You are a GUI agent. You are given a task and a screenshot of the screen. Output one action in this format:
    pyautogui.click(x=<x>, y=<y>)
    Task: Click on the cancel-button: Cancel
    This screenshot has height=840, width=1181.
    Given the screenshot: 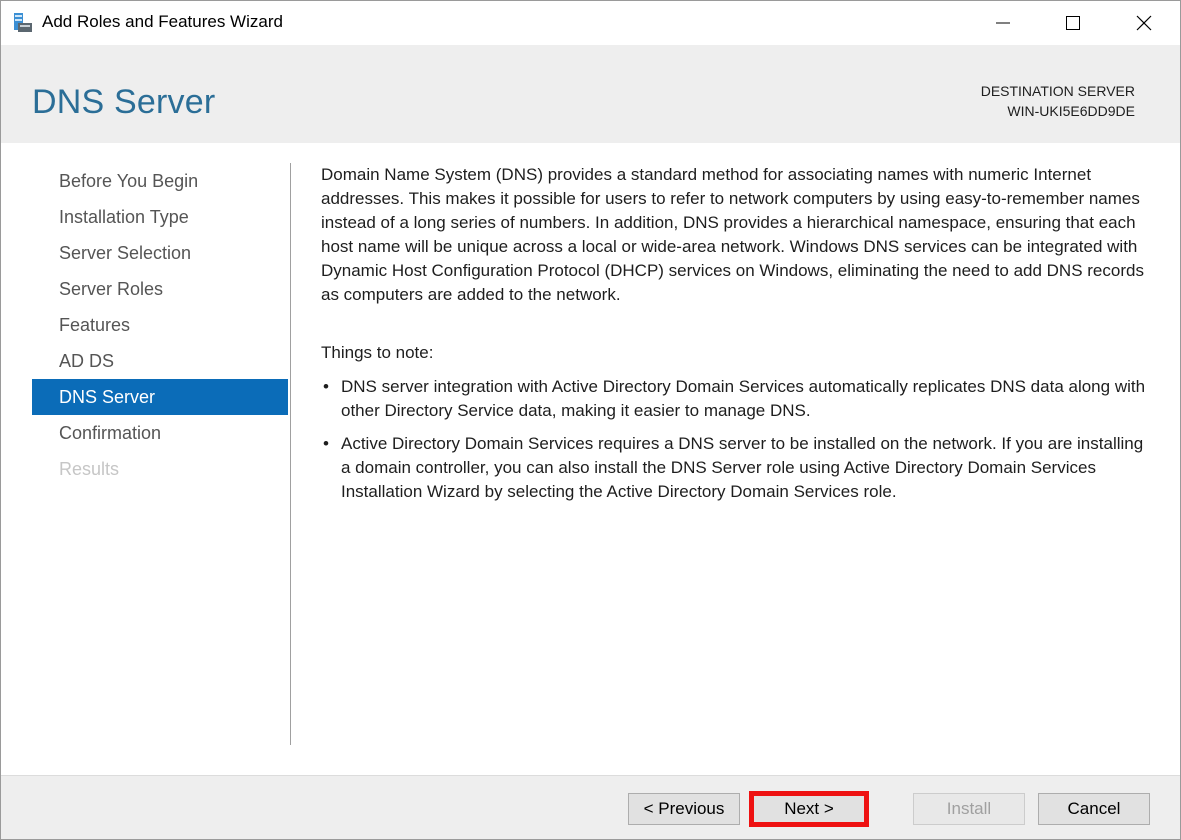 What is the action you would take?
    pyautogui.click(x=1094, y=809)
    